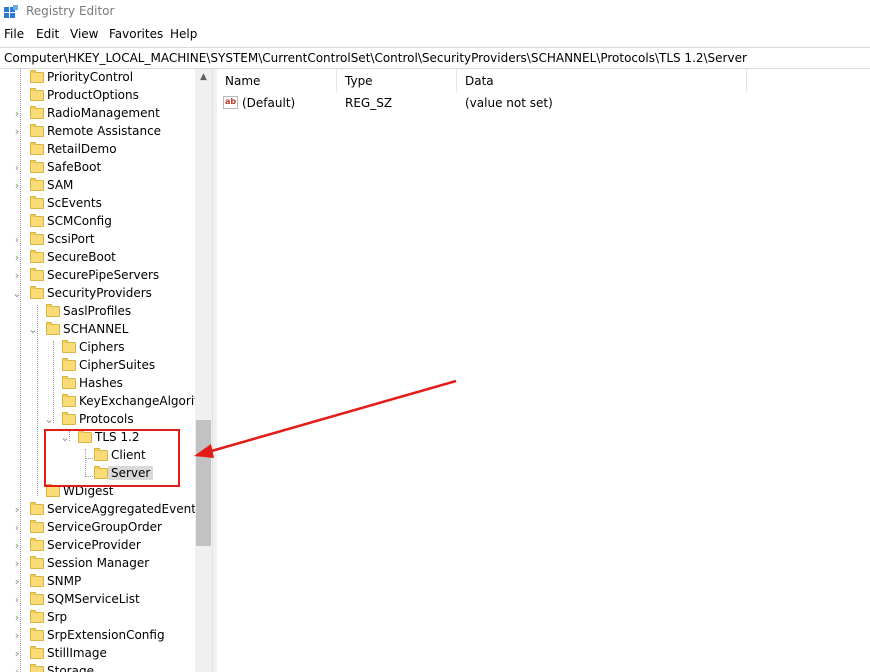 This screenshot has width=870, height=672. I want to click on tree-item: › ServiceAggregatedEvents, so click(101, 510).